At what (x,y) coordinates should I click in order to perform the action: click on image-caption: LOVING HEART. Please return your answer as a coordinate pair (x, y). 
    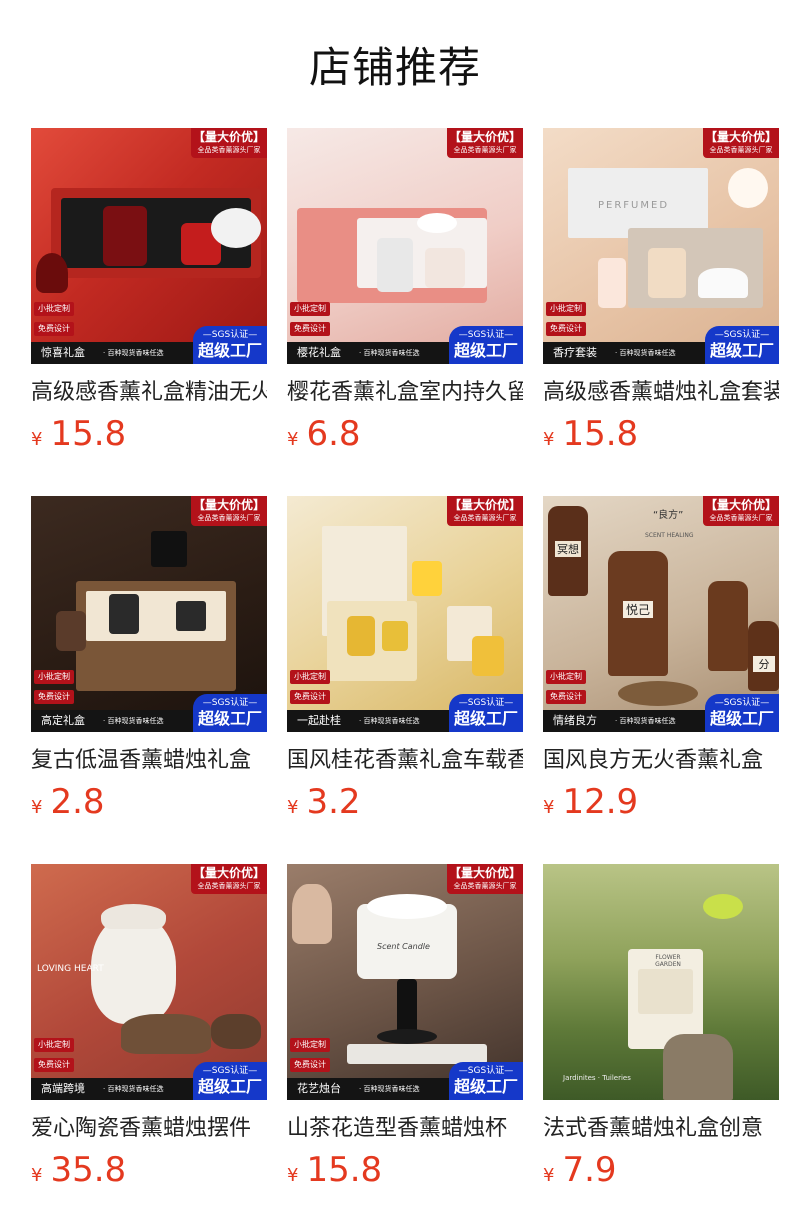
    Looking at the image, I should click on (70, 969).